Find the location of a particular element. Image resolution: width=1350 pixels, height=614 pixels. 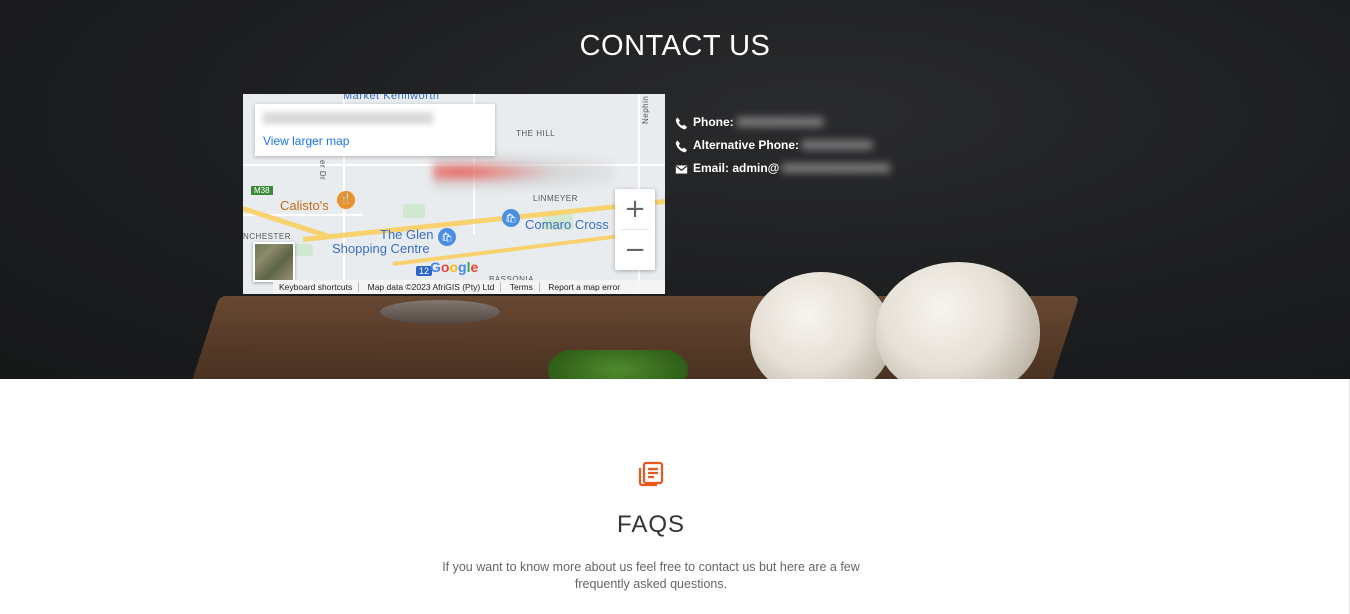

zoom-control: + − is located at coordinates (635, 229).